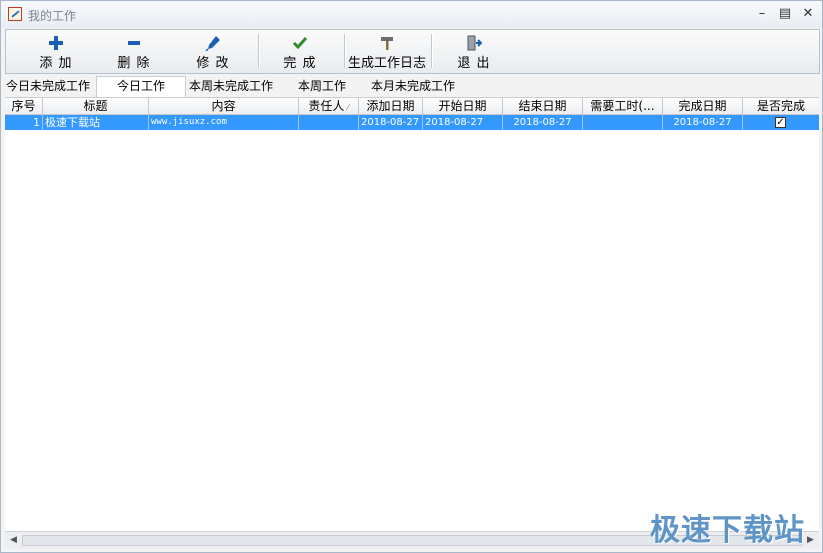 This screenshot has height=553, width=823. What do you see at coordinates (212, 43) in the screenshot?
I see `pen-icon` at bounding box center [212, 43].